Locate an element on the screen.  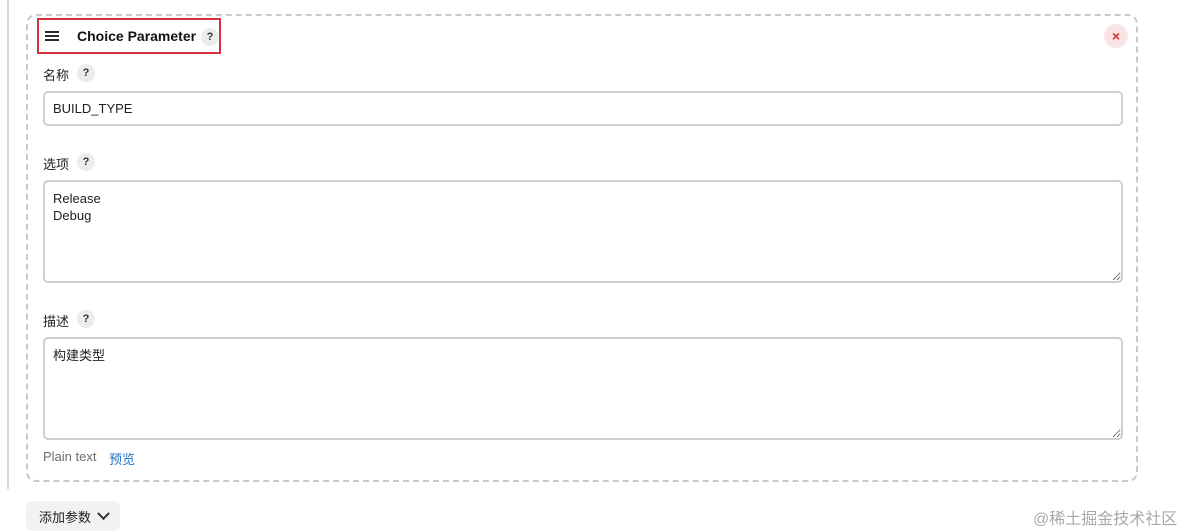
description-help-icon: ? is located at coordinates (86, 319).